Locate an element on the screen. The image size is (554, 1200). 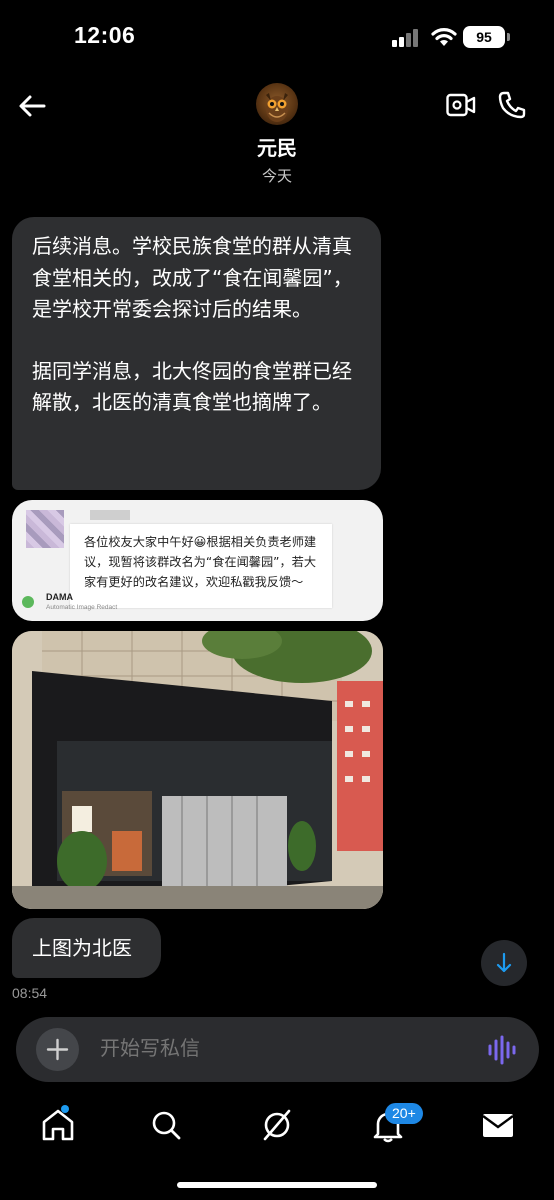
video-call-icon is located at coordinates (461, 105).